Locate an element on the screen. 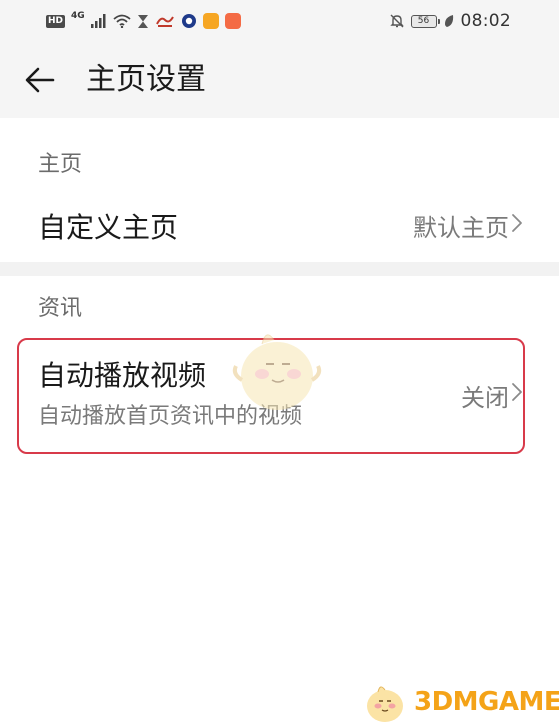 The image size is (559, 728). mascot-watermark-icon is located at coordinates (277, 368).